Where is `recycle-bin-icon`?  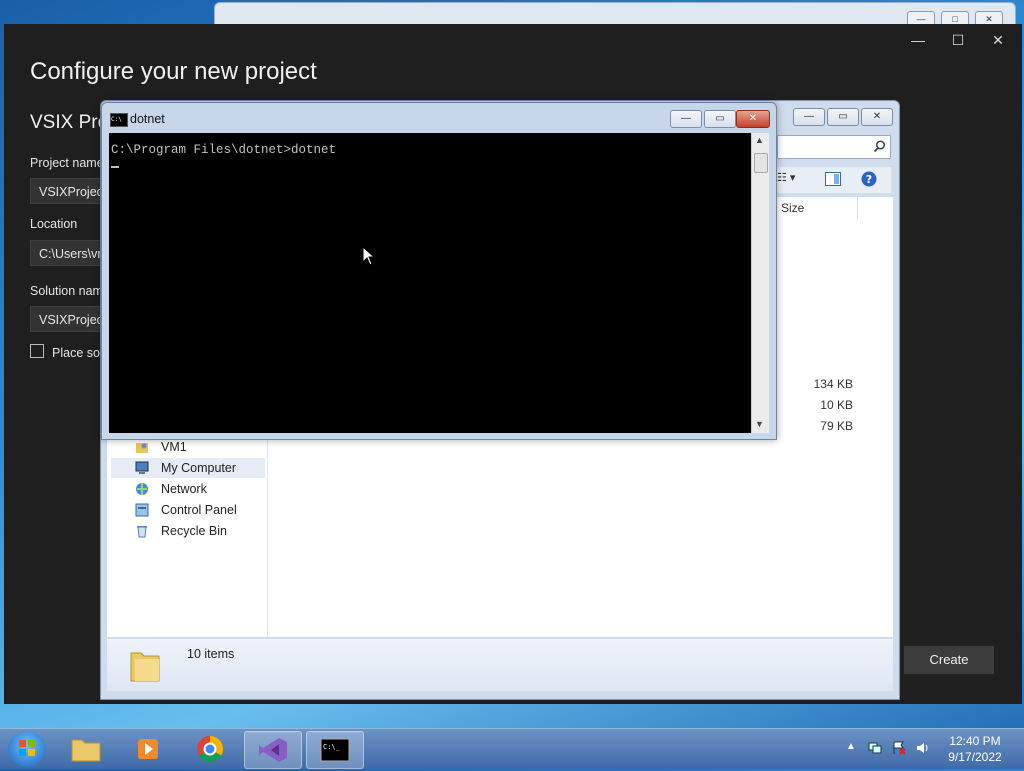
recycle-bin-icon is located at coordinates (142, 532).